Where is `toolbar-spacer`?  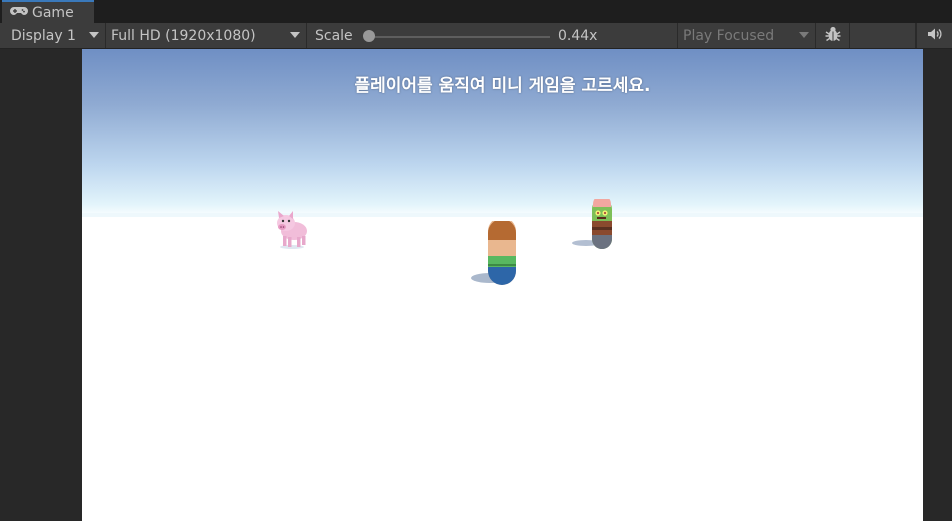
toolbar-spacer is located at coordinates (883, 35).